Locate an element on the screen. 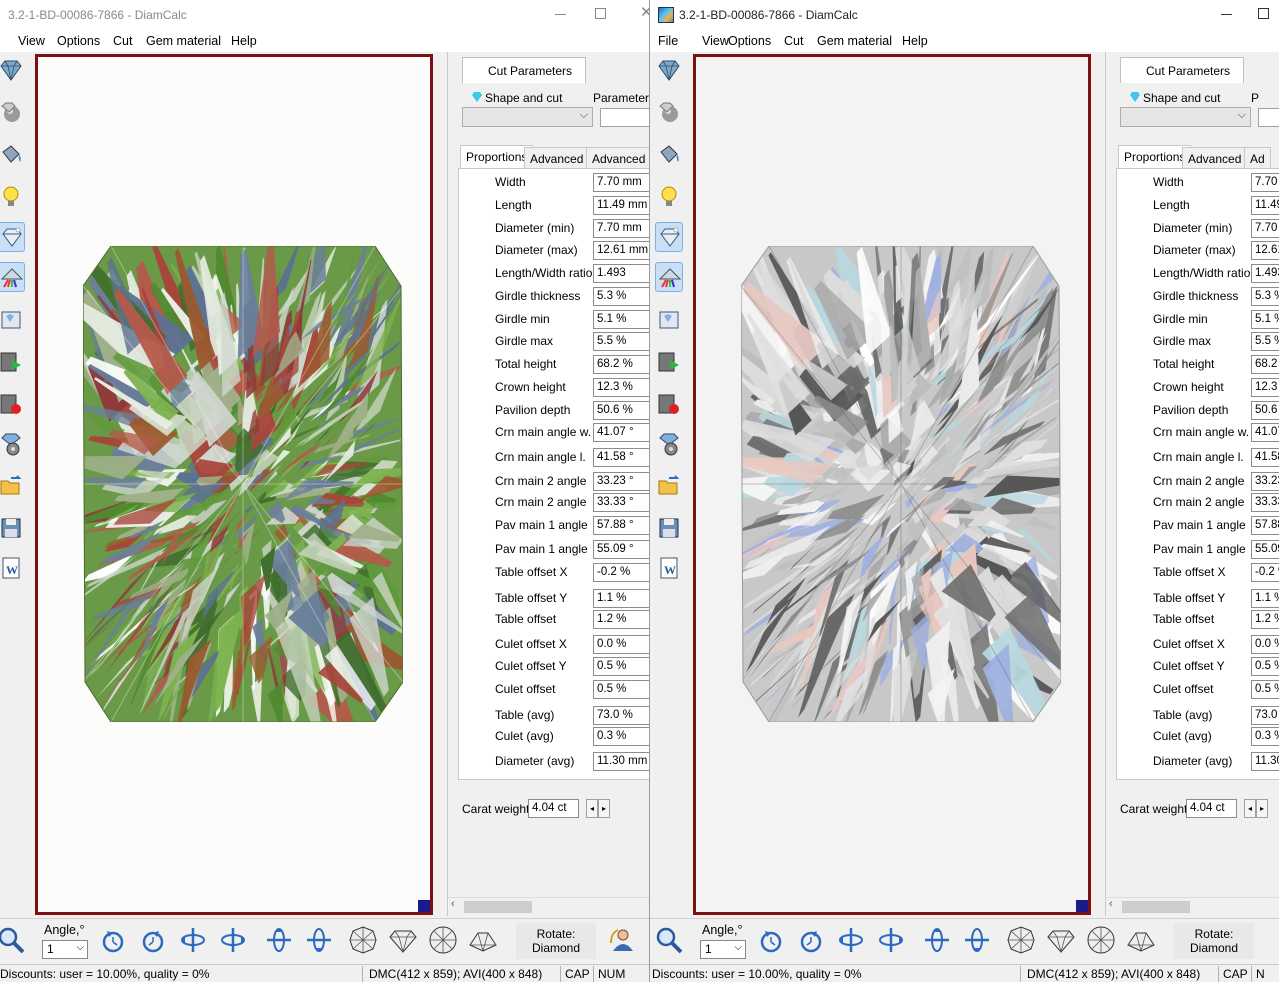  video-tool-button is located at coordinates (12, 363).